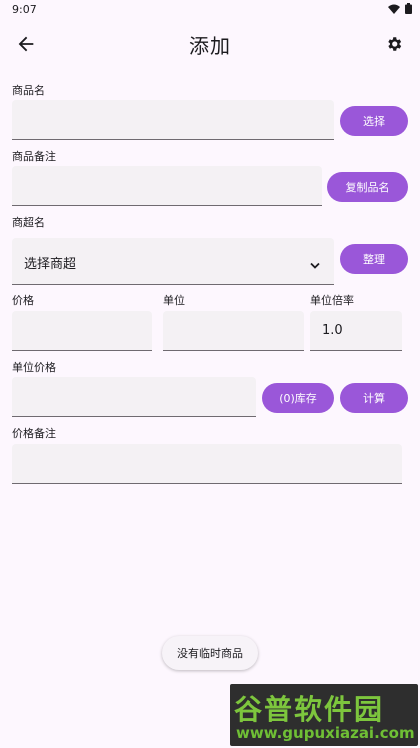 The image size is (420, 748). Describe the element at coordinates (356, 331) in the screenshot. I see `unit-multiplier-input: 1.0` at that location.